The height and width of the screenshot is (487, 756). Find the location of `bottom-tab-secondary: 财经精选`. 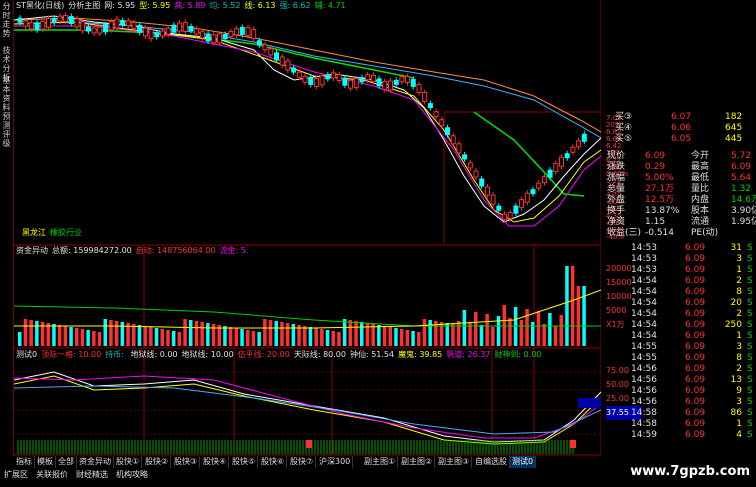

bottom-tab-secondary: 财经精选 is located at coordinates (92, 475).